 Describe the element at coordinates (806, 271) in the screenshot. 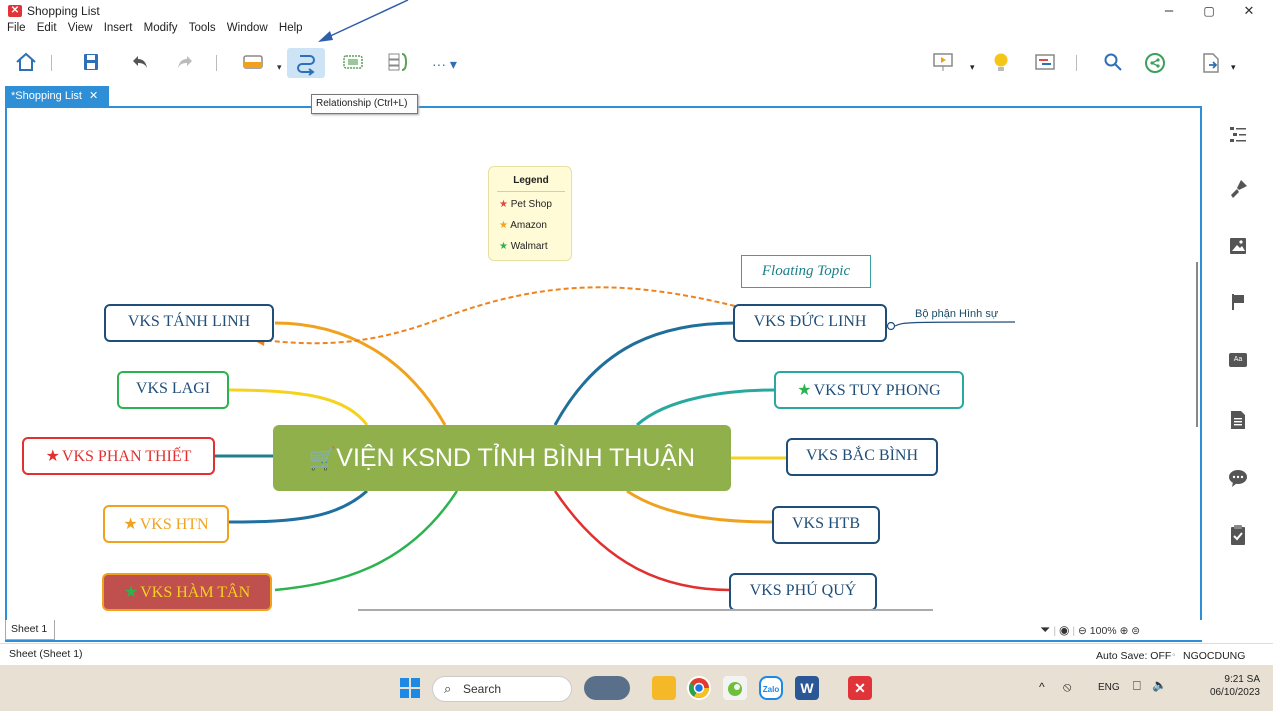

I see `floating-topic: Floating Topic` at that location.